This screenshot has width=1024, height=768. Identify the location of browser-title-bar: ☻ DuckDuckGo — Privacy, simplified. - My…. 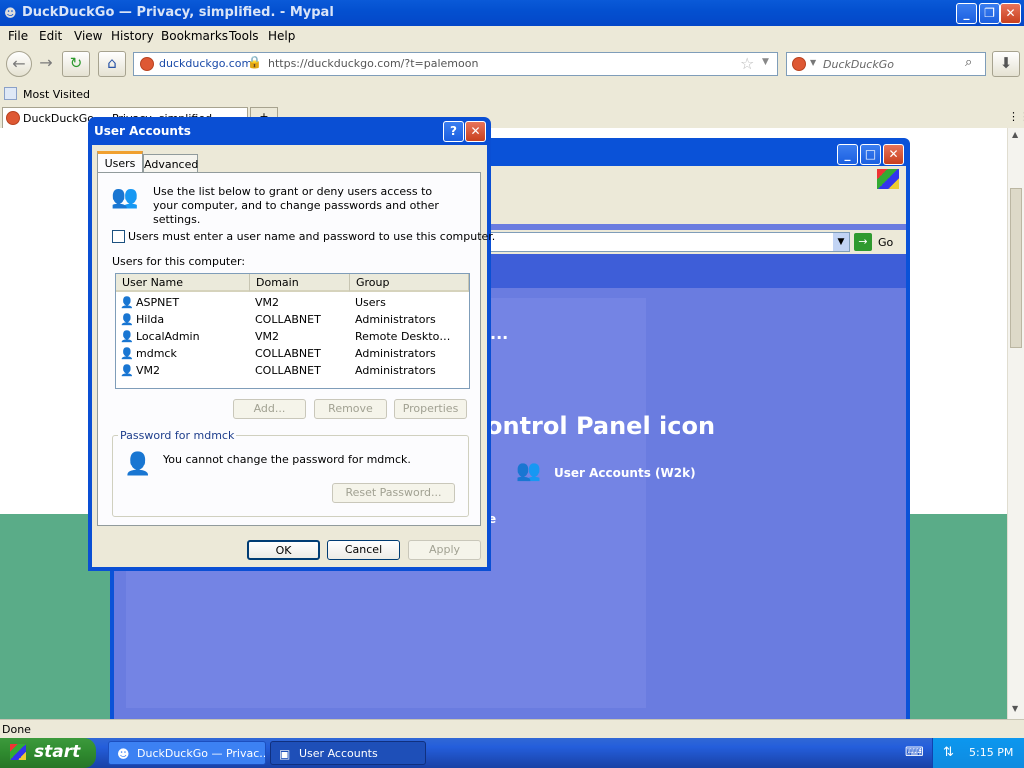
(512, 13).